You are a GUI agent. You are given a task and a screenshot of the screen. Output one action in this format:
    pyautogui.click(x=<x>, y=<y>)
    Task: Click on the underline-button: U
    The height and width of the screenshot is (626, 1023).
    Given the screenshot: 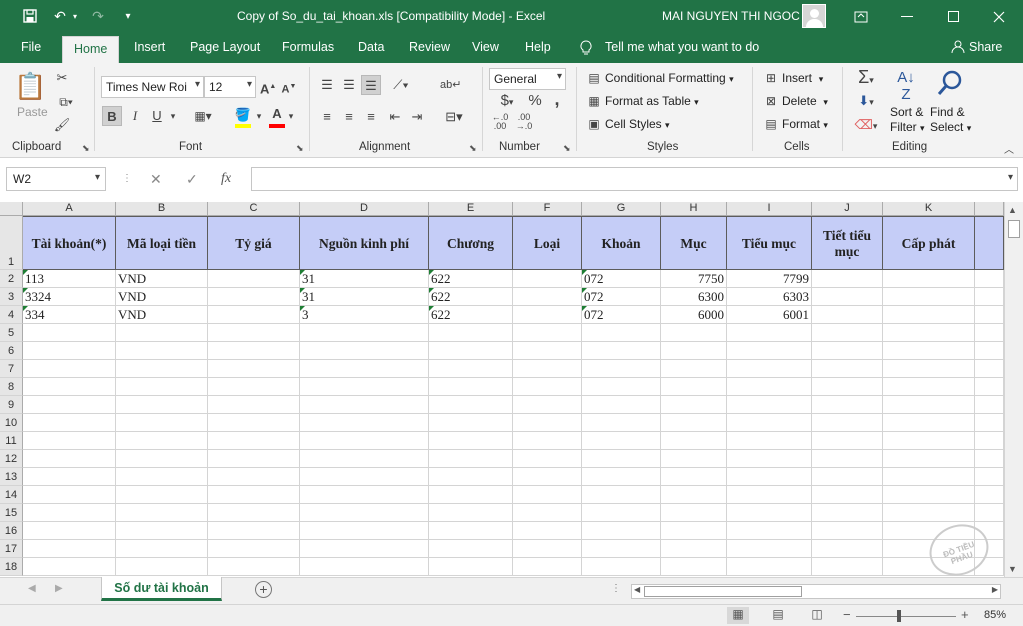 What is the action you would take?
    pyautogui.click(x=157, y=116)
    